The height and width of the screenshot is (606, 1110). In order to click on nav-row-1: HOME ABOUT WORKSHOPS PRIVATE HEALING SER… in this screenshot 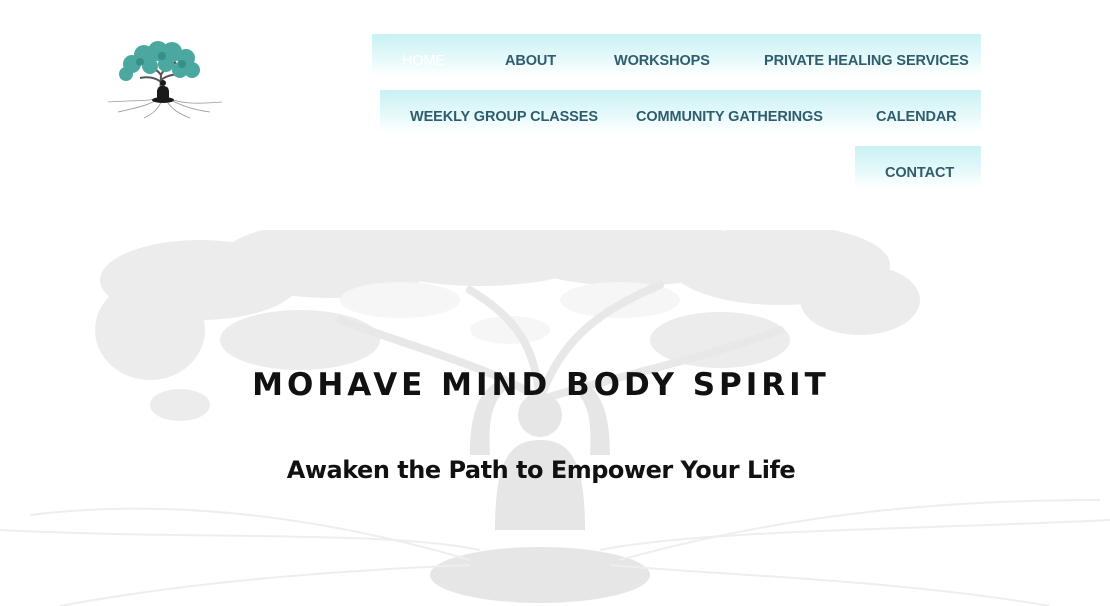, I will do `click(676, 55)`.